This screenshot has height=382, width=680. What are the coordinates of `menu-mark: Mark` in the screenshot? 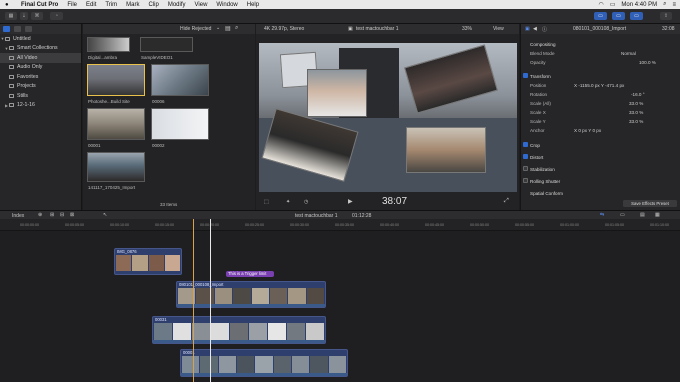 It's located at (132, 5).